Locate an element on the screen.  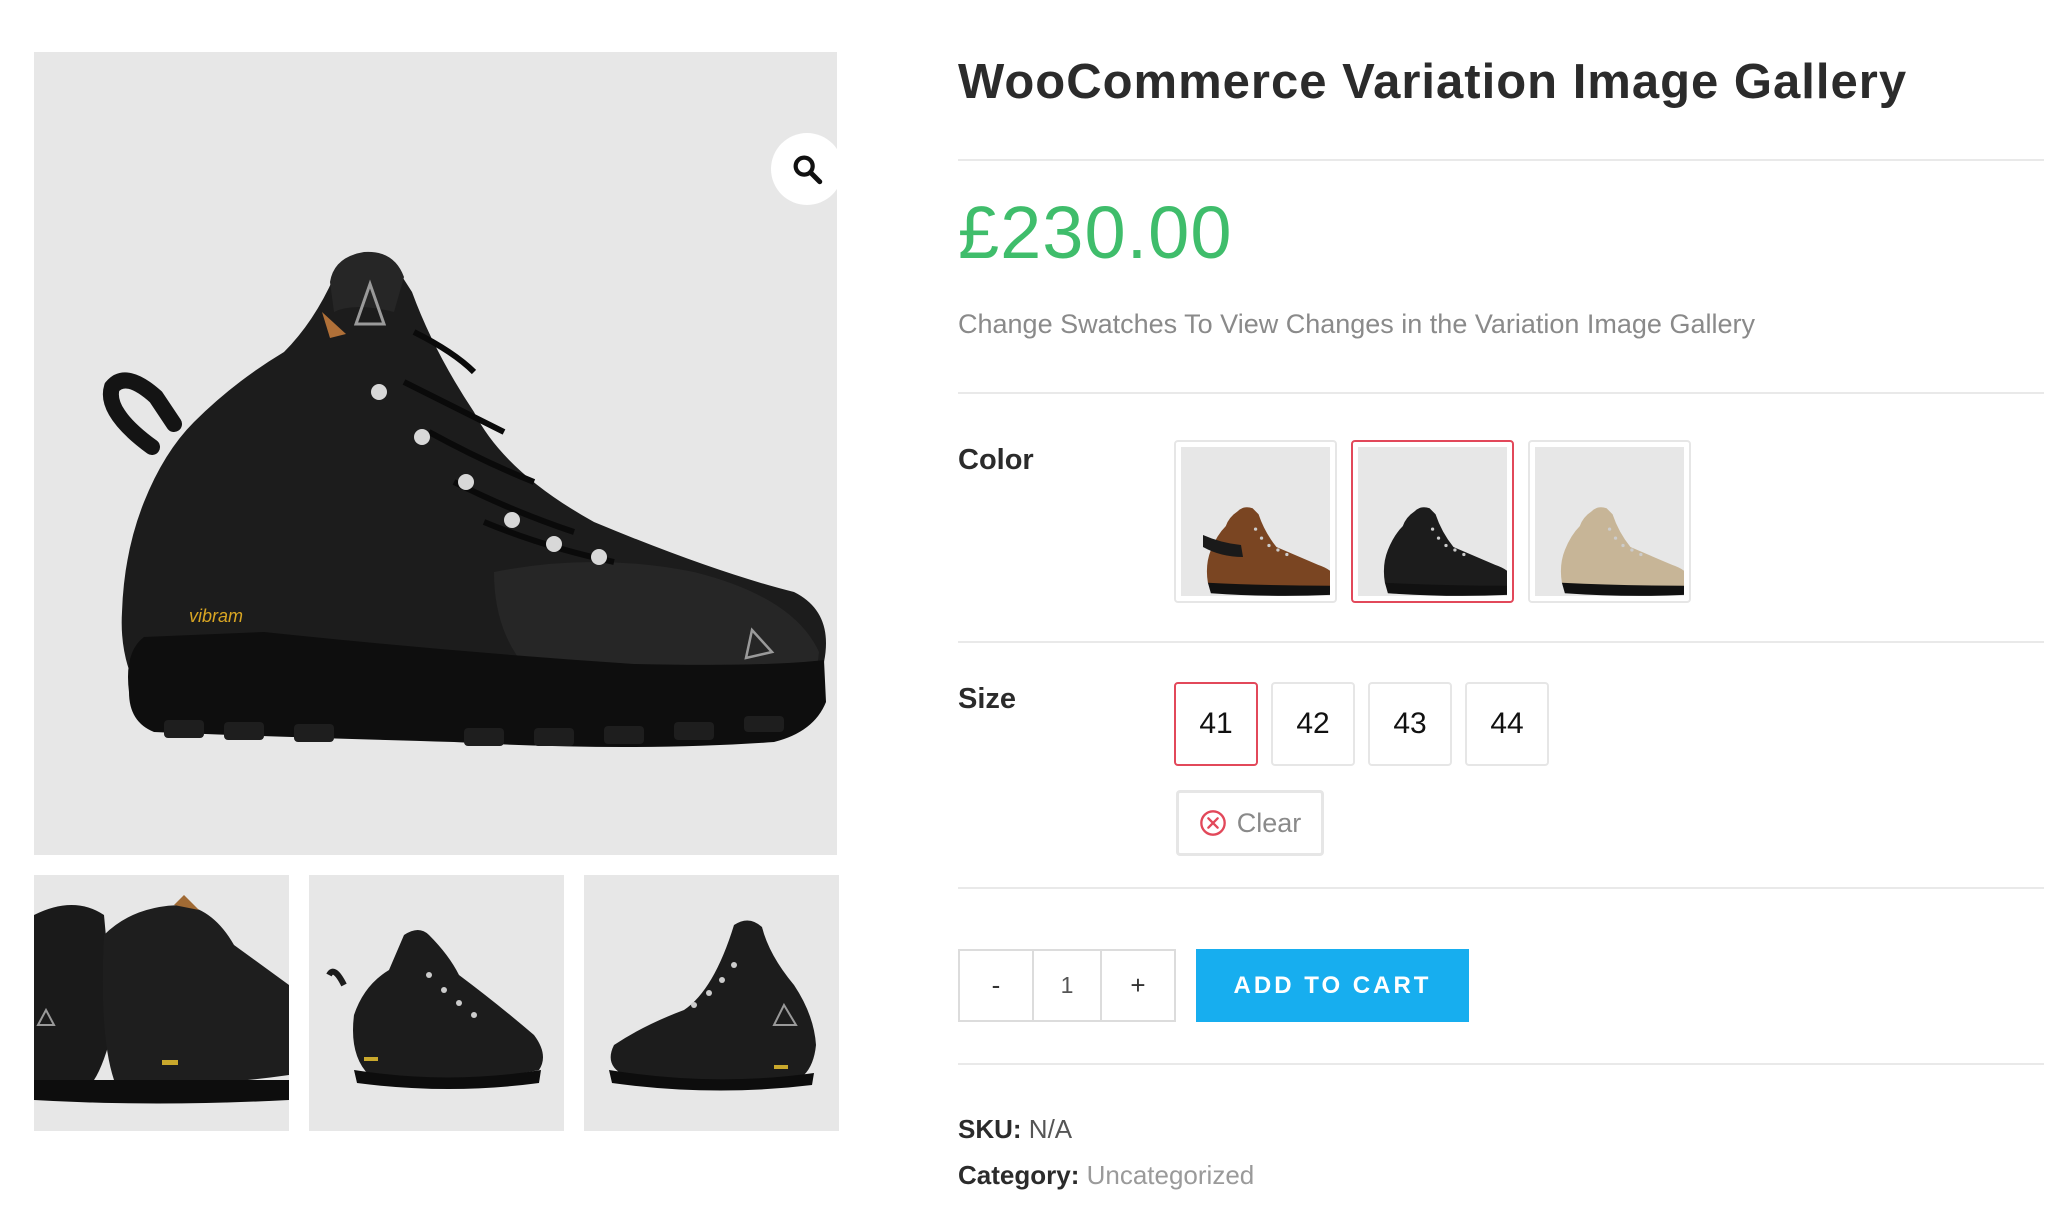
black-boots-rear-pair-image is located at coordinates (161, 999).